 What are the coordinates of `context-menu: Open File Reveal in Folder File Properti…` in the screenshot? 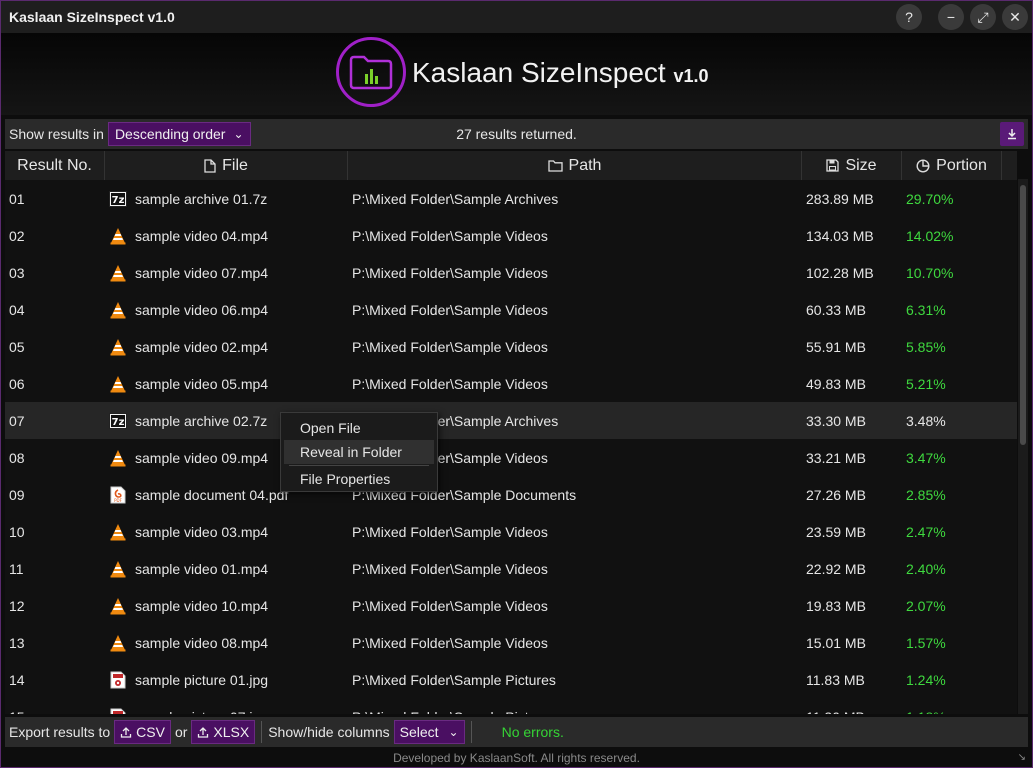 It's located at (359, 452).